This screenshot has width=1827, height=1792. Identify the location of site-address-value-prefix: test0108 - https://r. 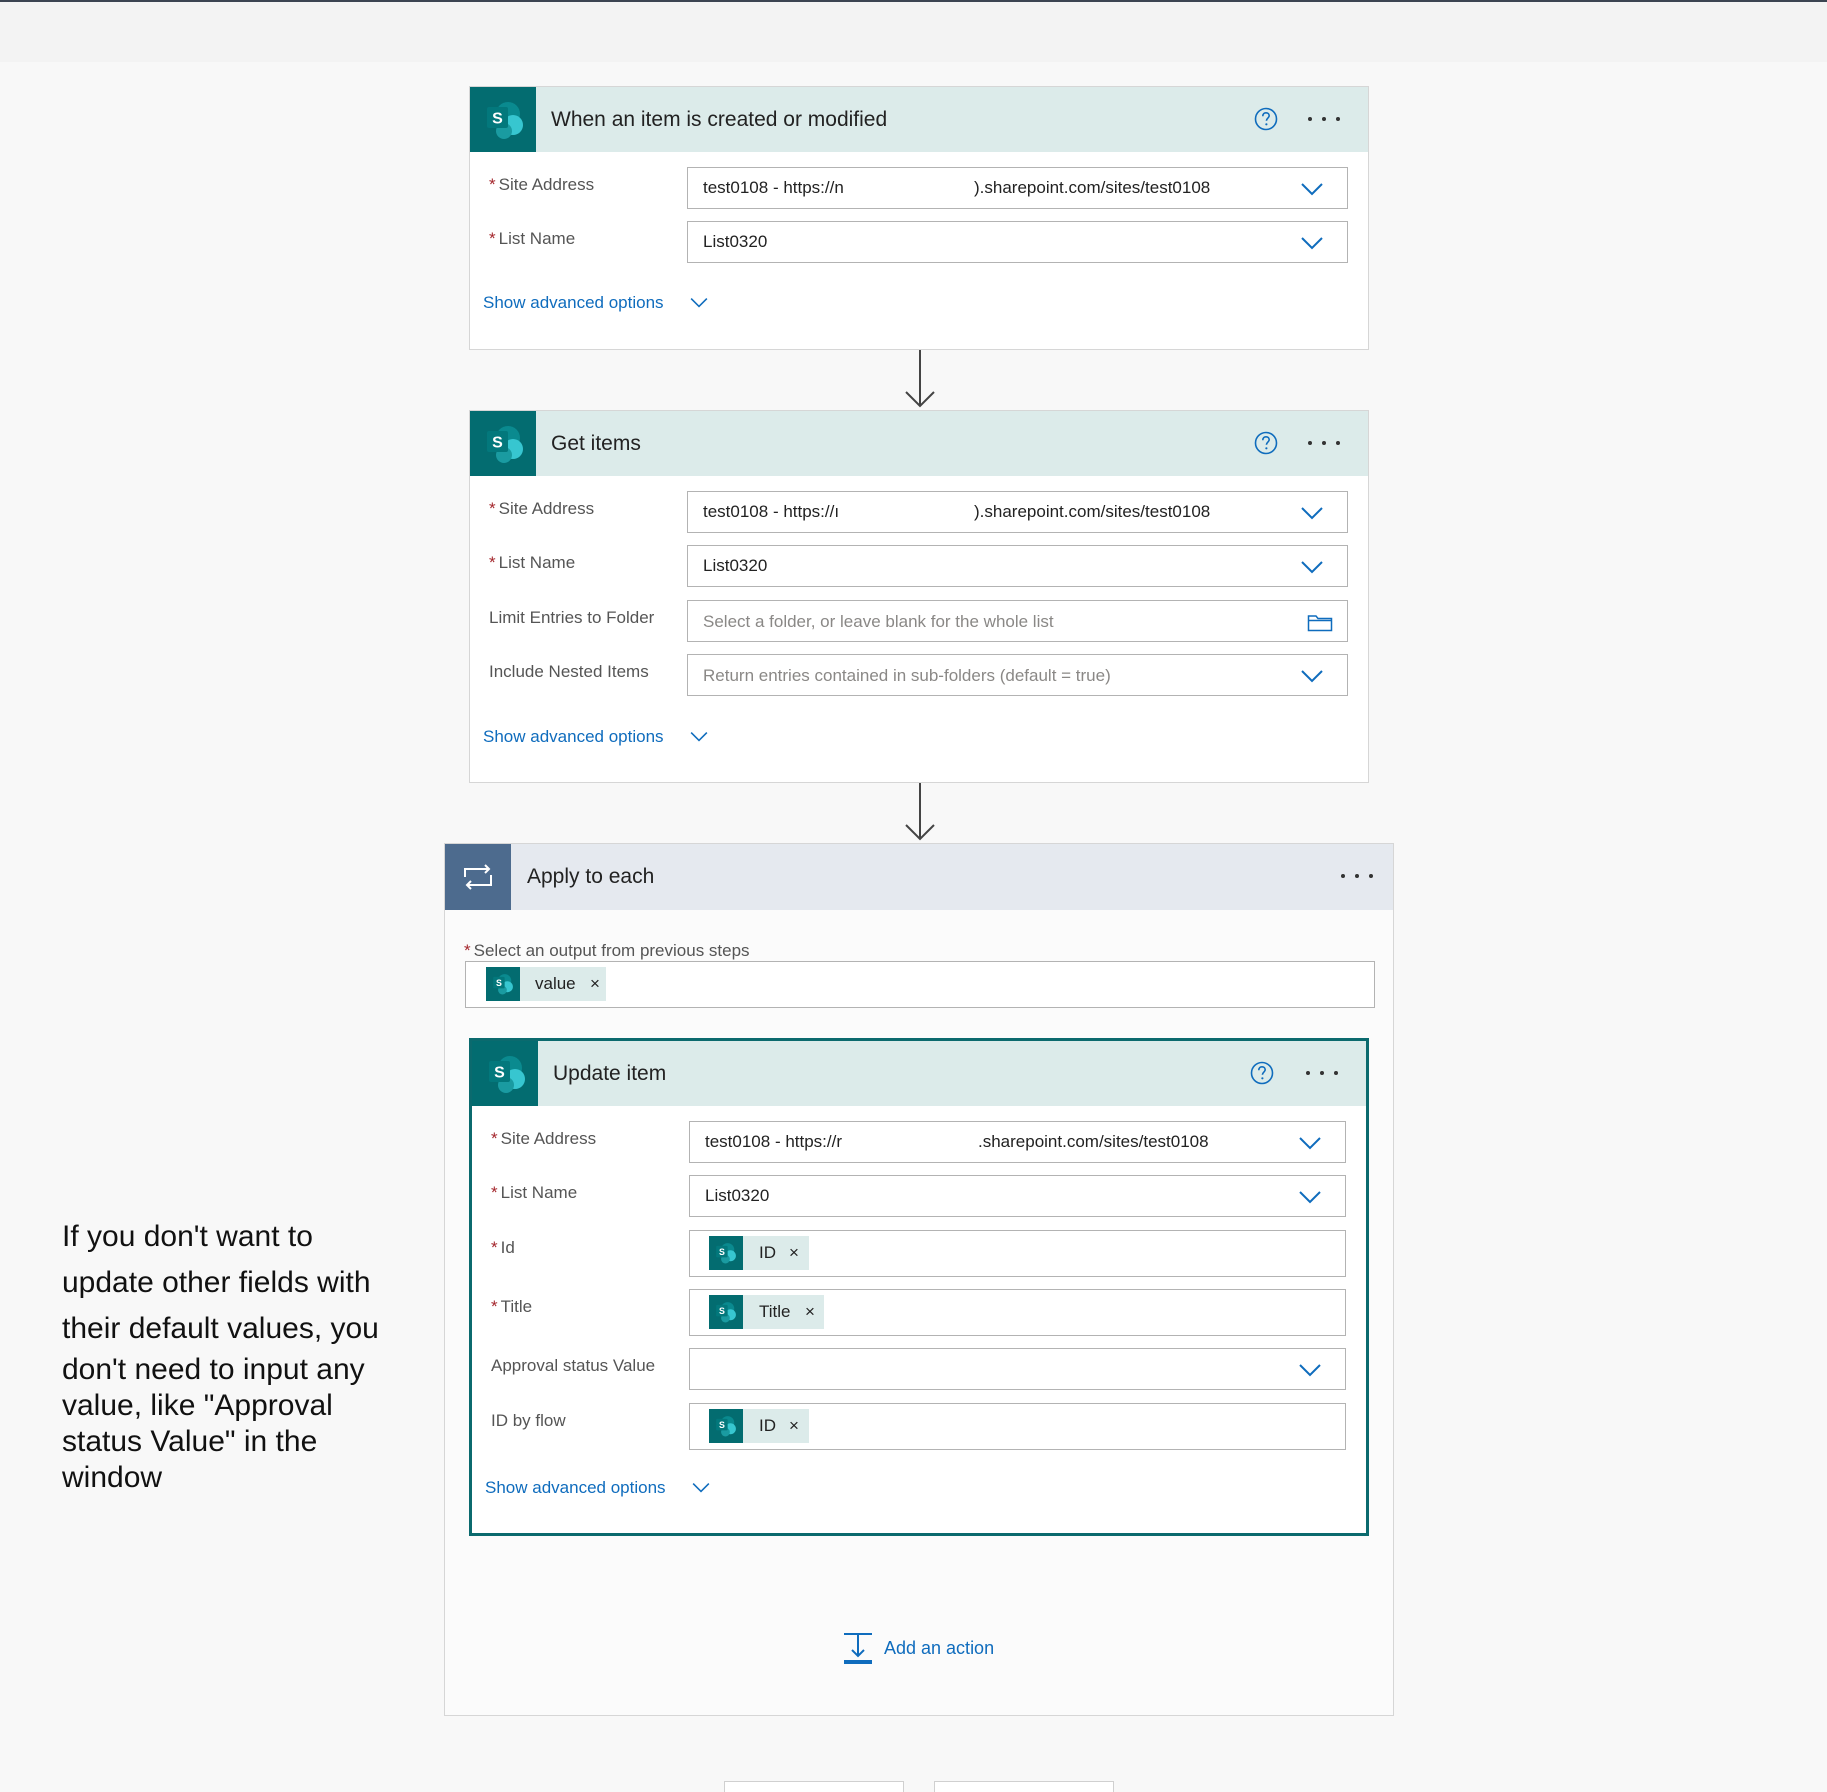
(774, 1141).